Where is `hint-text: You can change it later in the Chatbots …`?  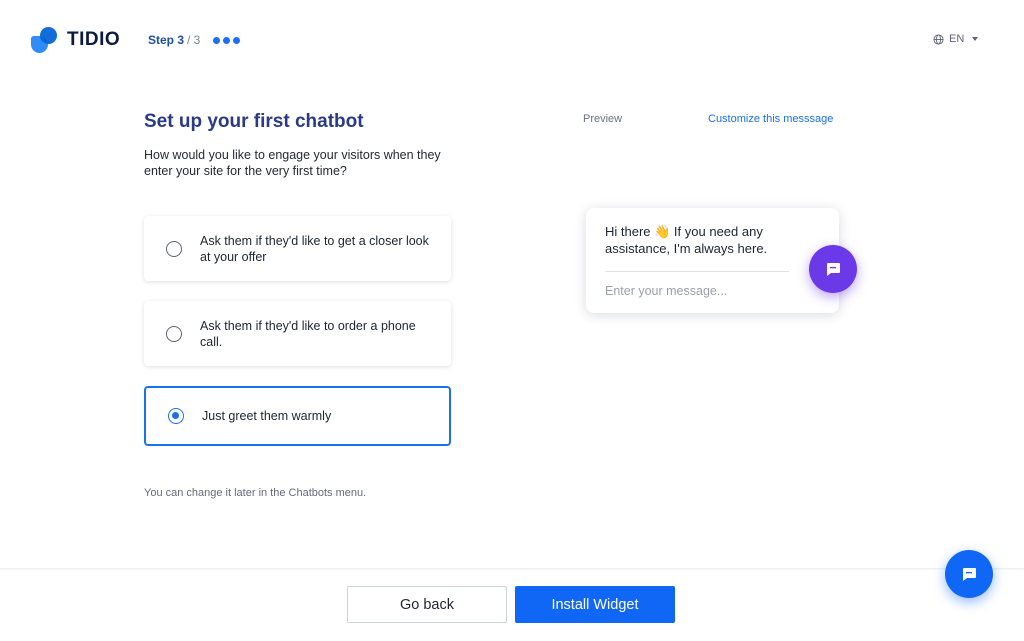
hint-text: You can change it later in the Chatbots … is located at coordinates (255, 493).